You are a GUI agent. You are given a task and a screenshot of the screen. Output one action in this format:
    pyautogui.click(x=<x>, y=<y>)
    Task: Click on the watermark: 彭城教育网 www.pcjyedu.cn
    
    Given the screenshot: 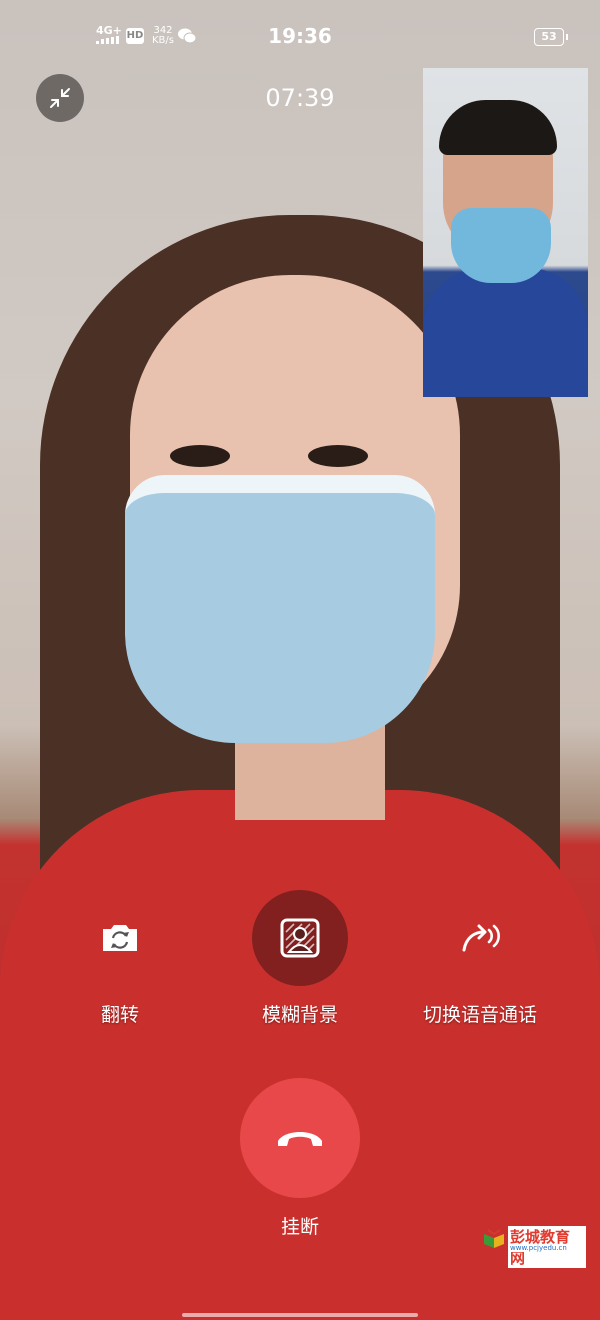 What is the action you would take?
    pyautogui.click(x=534, y=1247)
    